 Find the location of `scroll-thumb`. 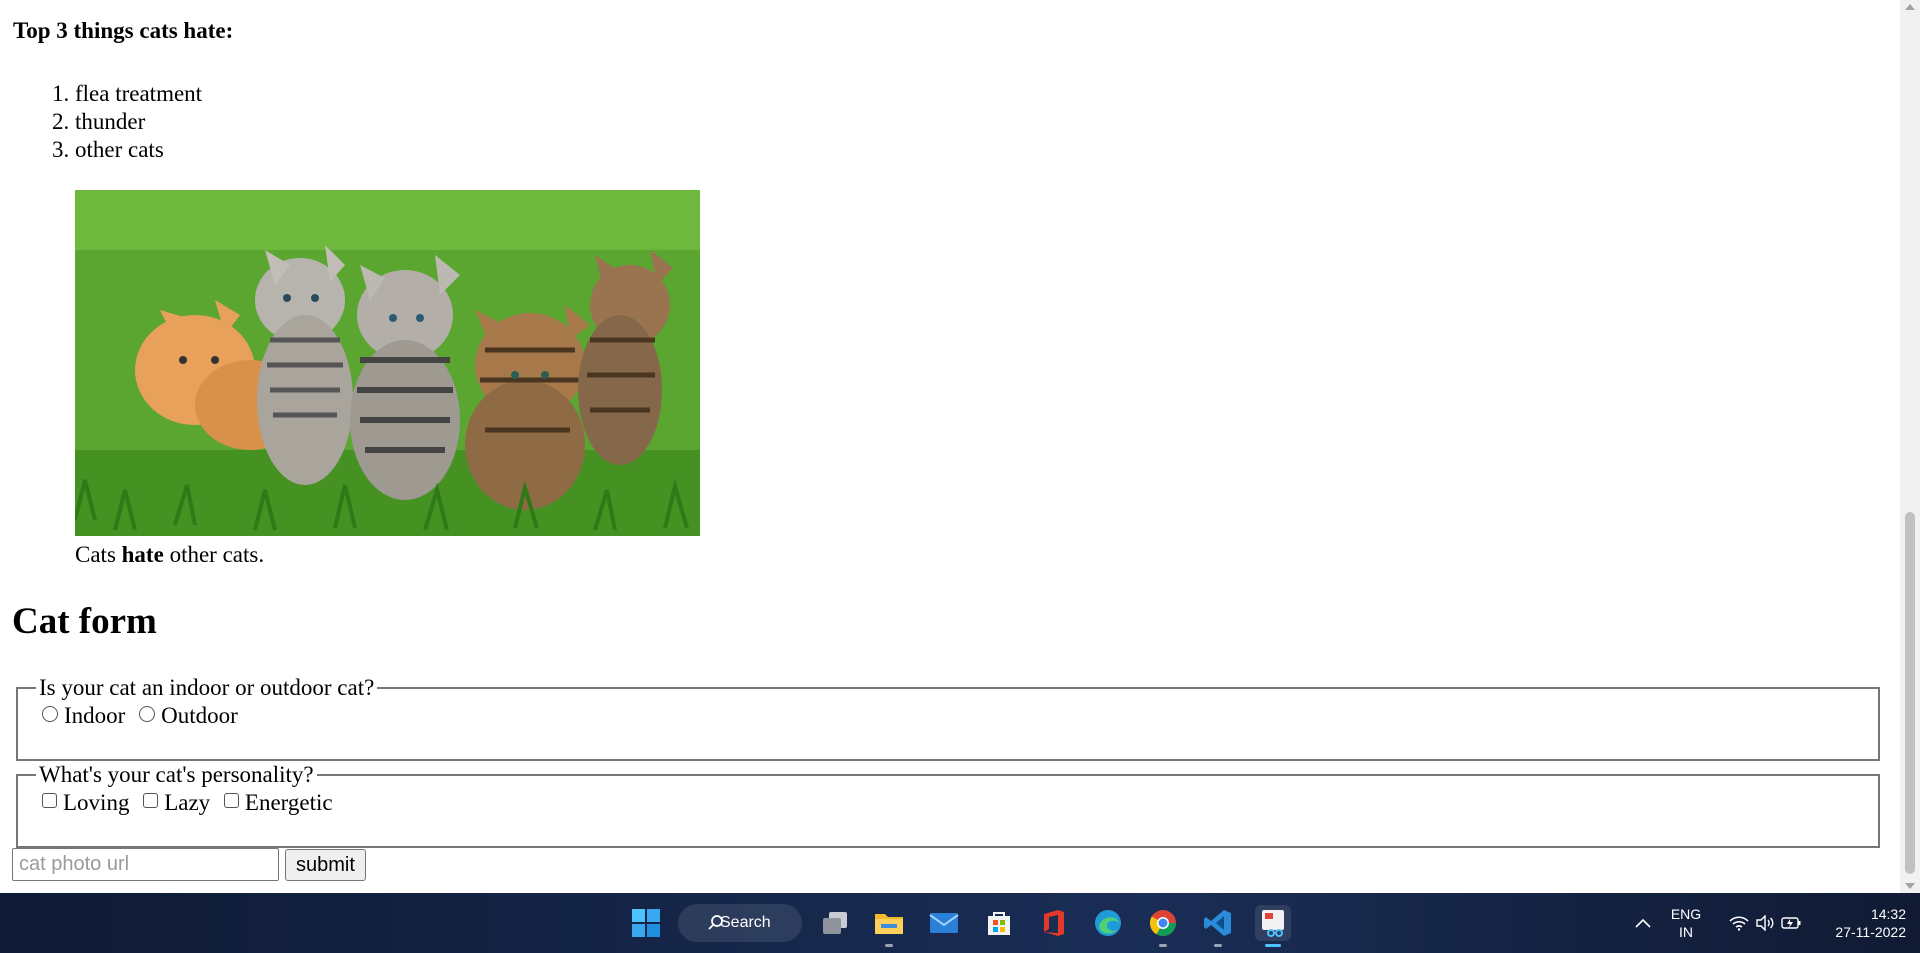

scroll-thumb is located at coordinates (1910, 693).